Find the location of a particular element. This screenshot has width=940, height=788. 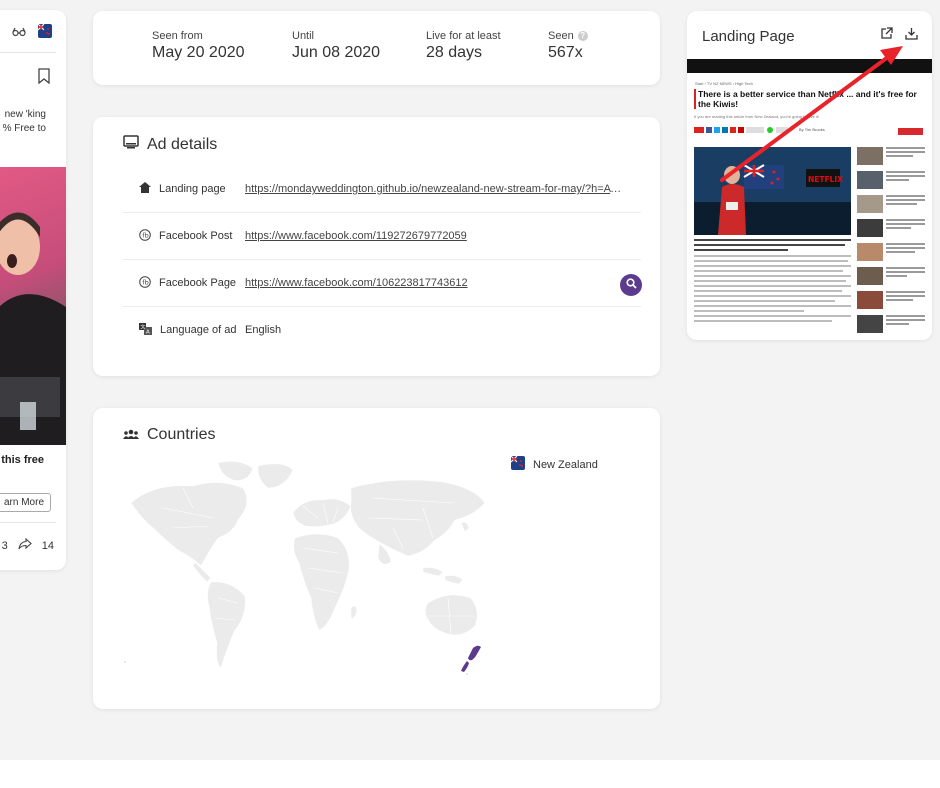

seen-from-stat: Seen from May 20 2020 is located at coordinates (198, 45).